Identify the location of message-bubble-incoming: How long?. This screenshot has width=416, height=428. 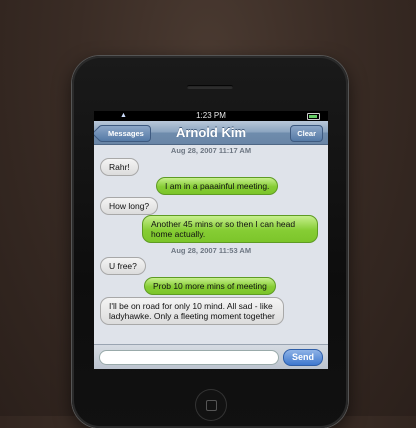
(129, 206).